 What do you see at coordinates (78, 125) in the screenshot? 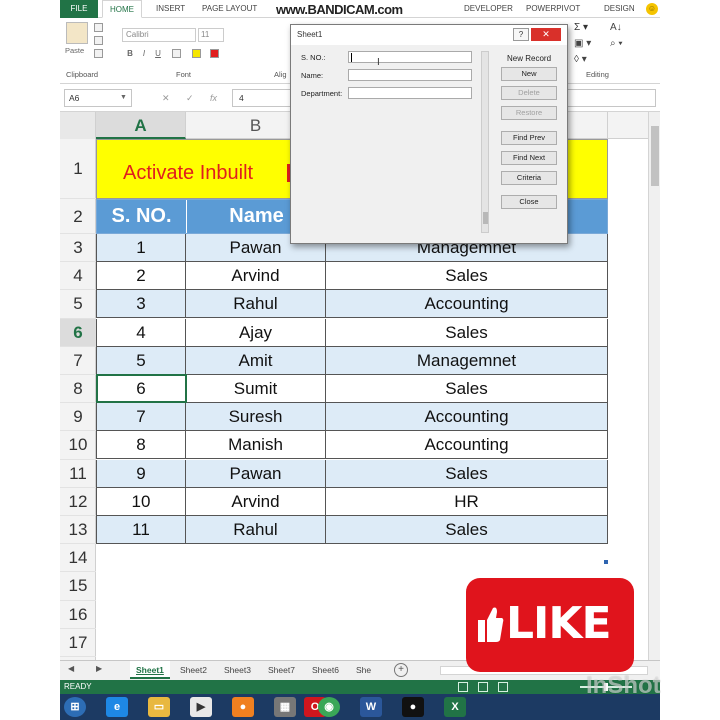
I see `select-all-corner` at bounding box center [78, 125].